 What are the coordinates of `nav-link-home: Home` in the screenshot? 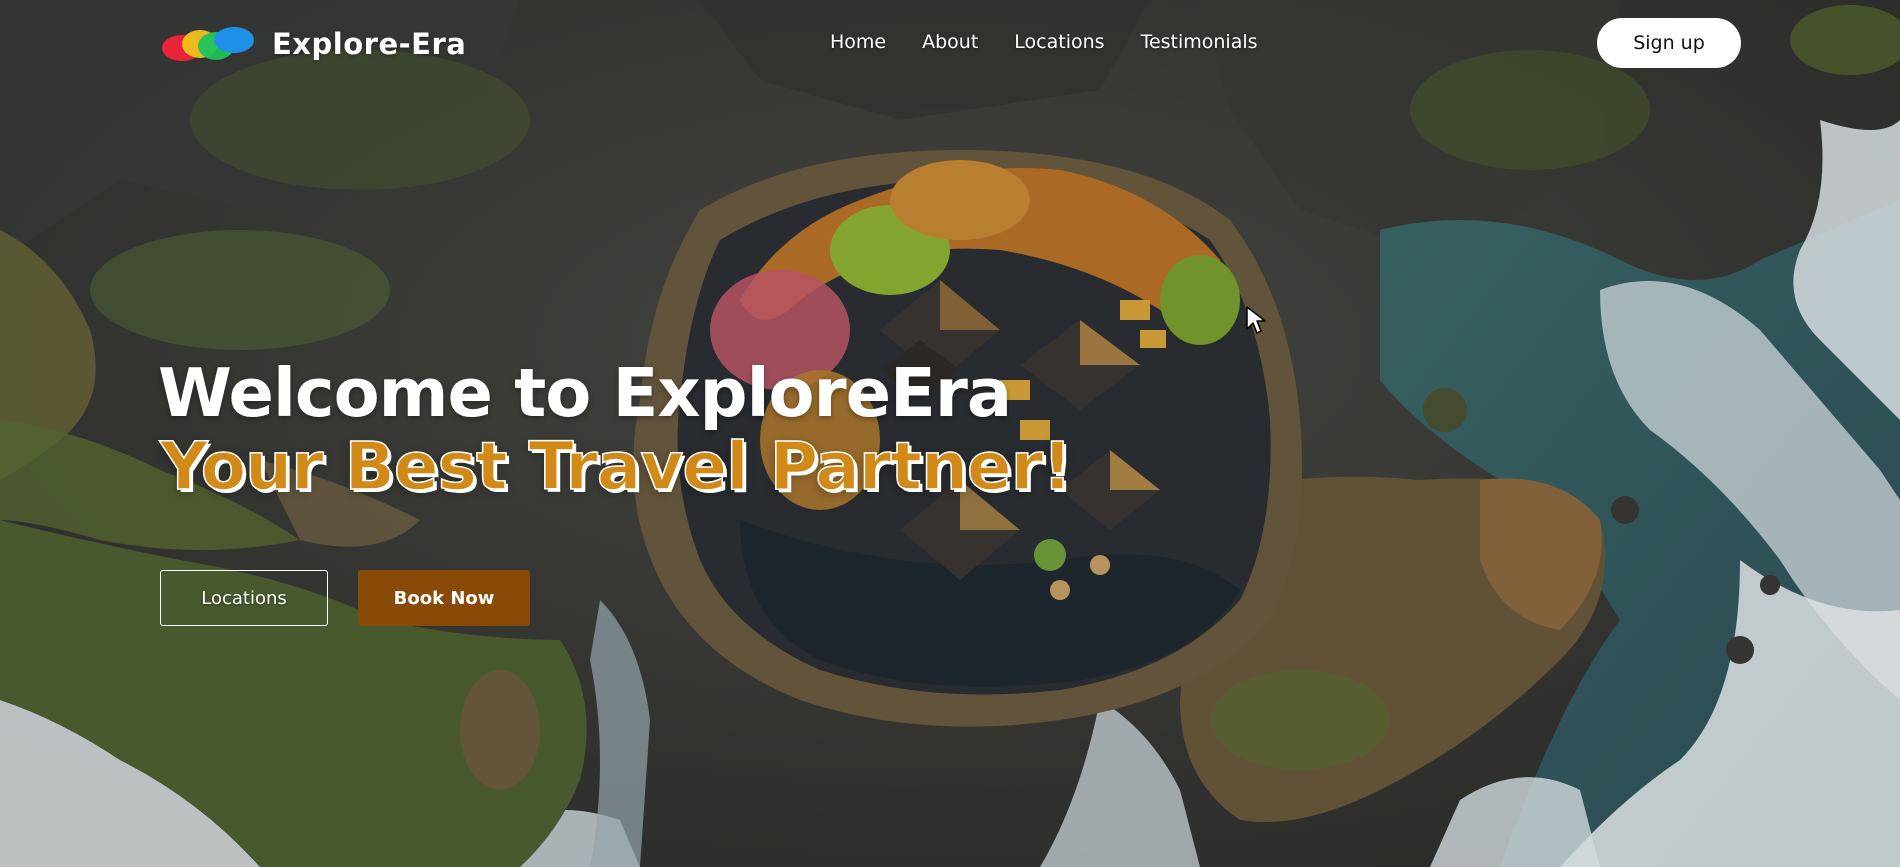 It's located at (858, 42).